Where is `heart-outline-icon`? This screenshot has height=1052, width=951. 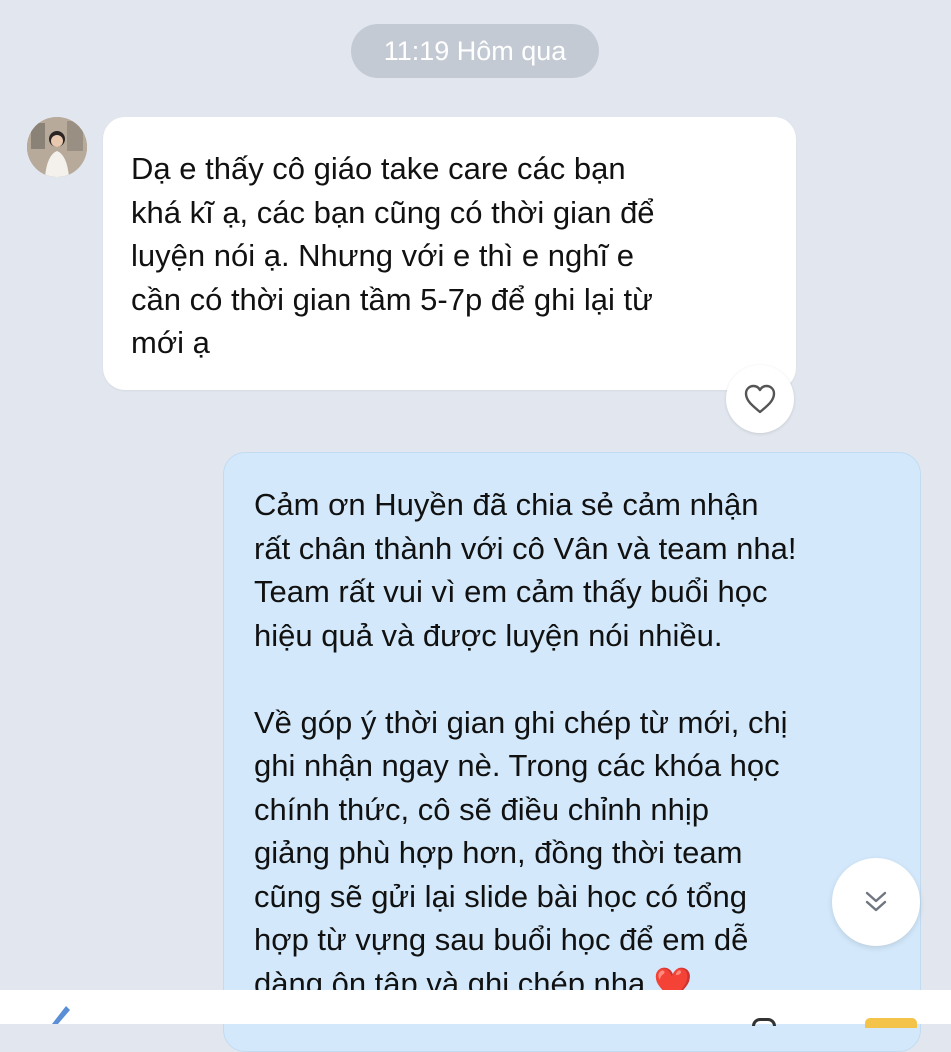
heart-outline-icon is located at coordinates (760, 399).